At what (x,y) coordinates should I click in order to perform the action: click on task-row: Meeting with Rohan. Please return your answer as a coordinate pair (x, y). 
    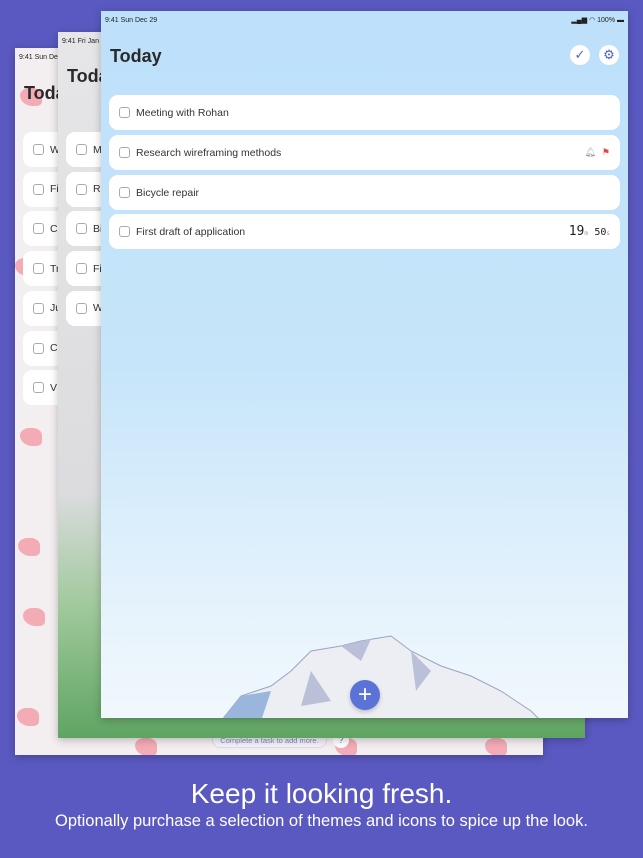
    Looking at the image, I should click on (364, 112).